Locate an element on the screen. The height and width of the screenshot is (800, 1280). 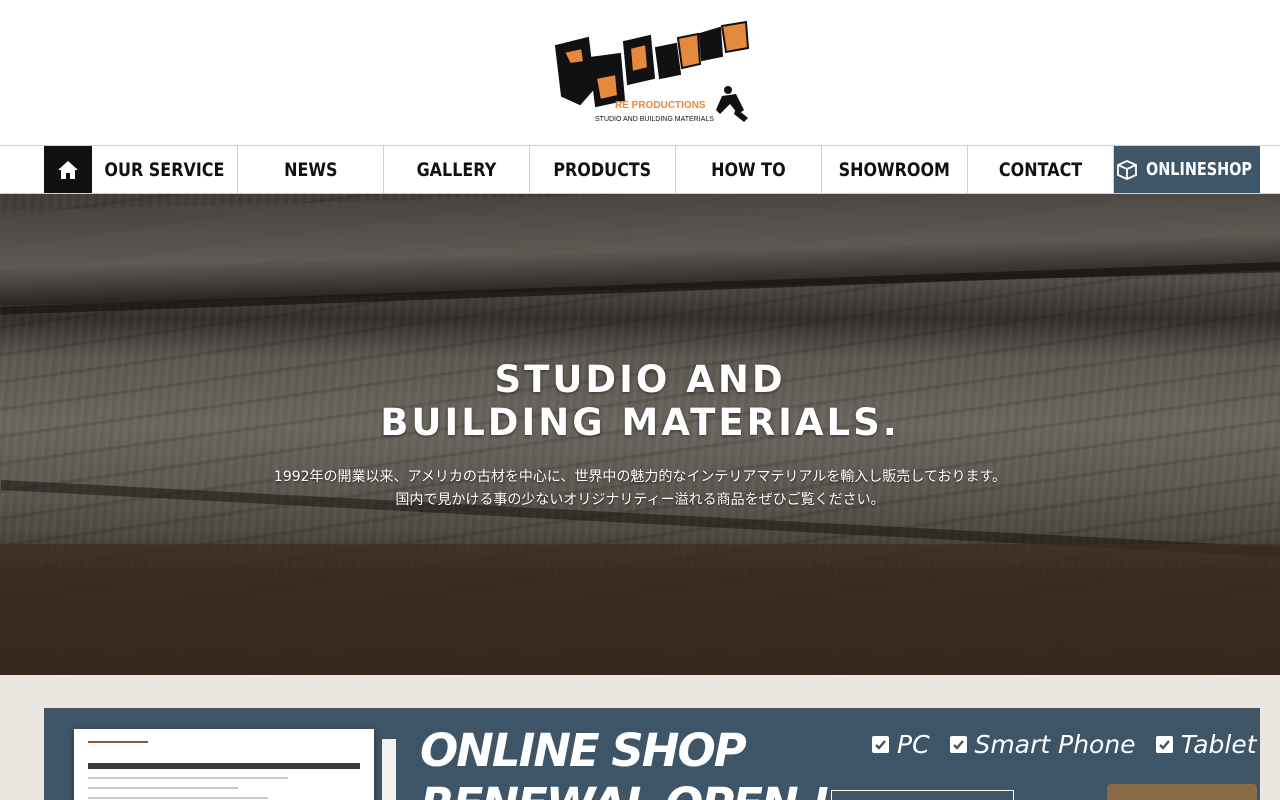
device-pc: PC is located at coordinates (901, 744).